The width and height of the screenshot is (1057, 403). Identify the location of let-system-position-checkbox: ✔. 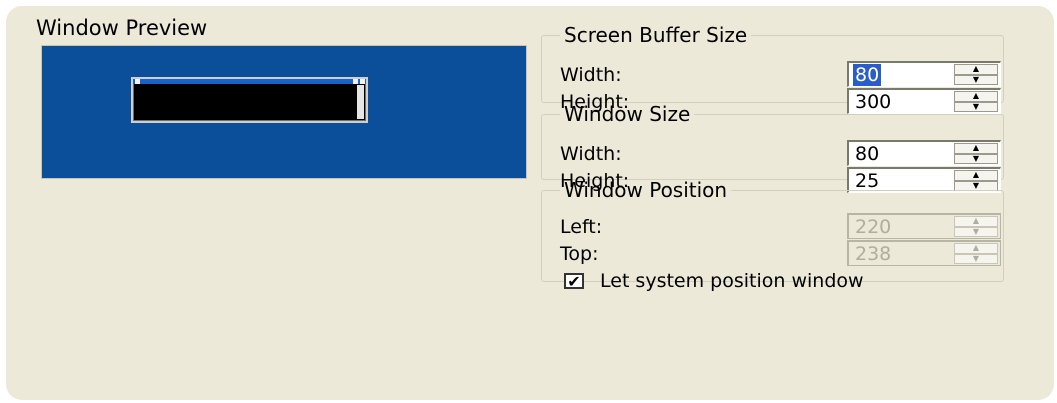
(574, 281).